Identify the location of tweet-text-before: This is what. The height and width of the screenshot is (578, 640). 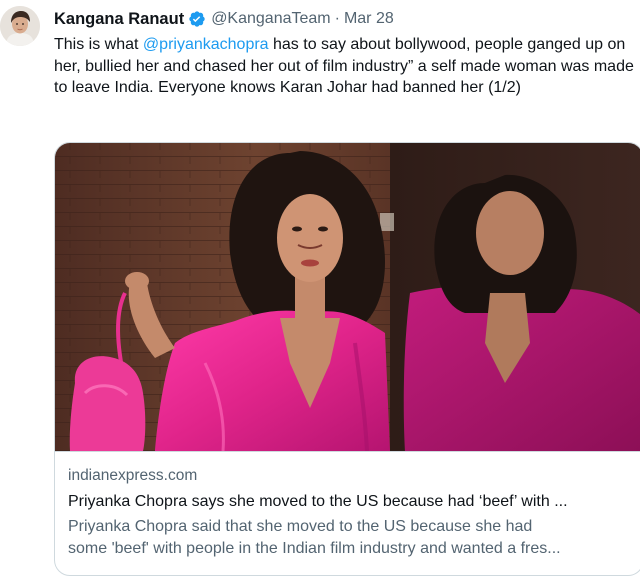
(98, 44).